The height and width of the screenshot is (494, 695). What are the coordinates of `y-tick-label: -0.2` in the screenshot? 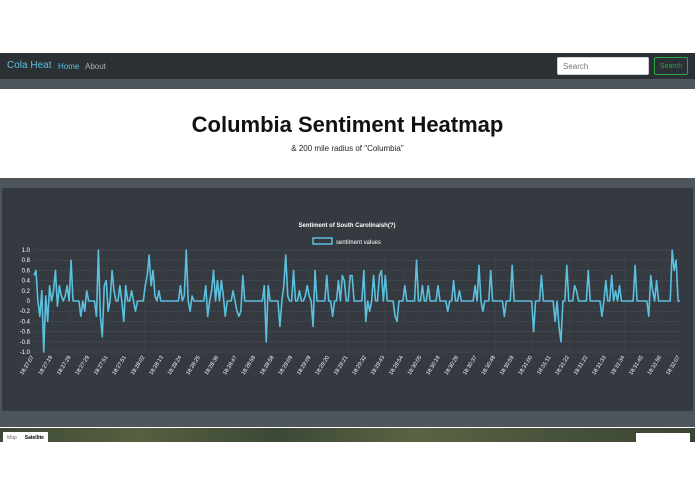 It's located at (25, 312).